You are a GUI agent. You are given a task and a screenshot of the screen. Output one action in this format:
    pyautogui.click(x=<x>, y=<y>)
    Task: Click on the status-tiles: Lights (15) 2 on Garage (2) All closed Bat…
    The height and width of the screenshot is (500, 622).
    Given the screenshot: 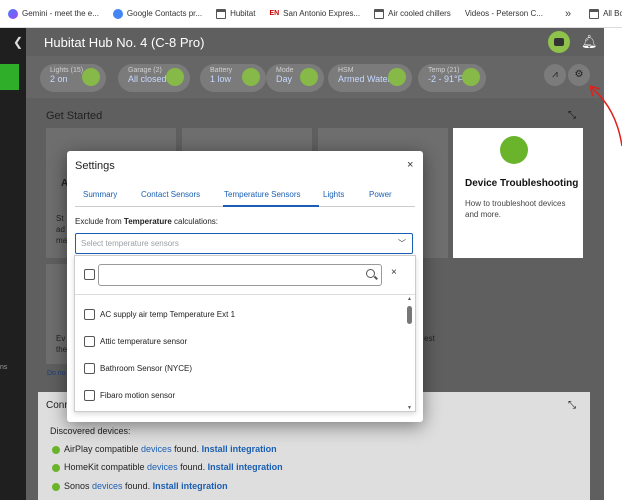 What is the action you would take?
    pyautogui.click(x=315, y=77)
    